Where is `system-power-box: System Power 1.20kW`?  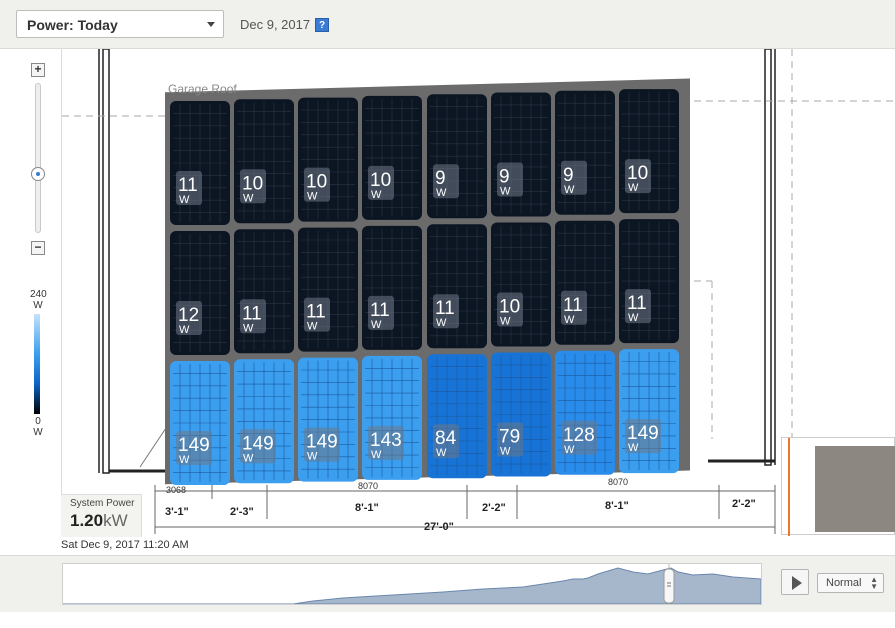 system-power-box: System Power 1.20kW is located at coordinates (101, 515).